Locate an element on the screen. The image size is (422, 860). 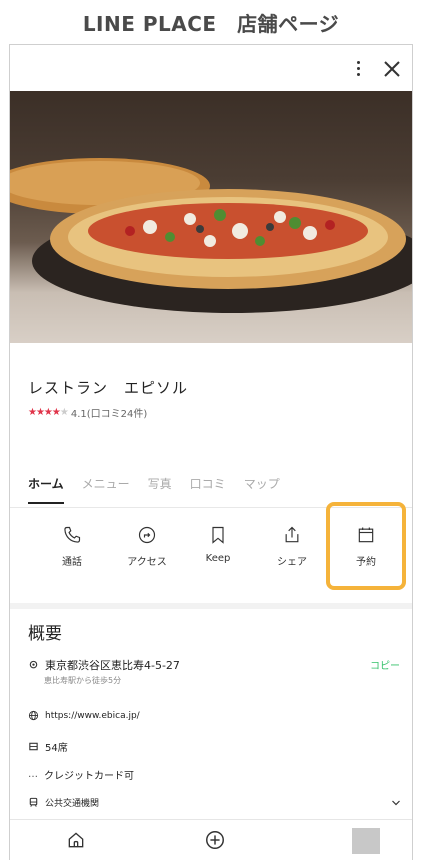
copy-address-button: コピー is located at coordinates (385, 664).